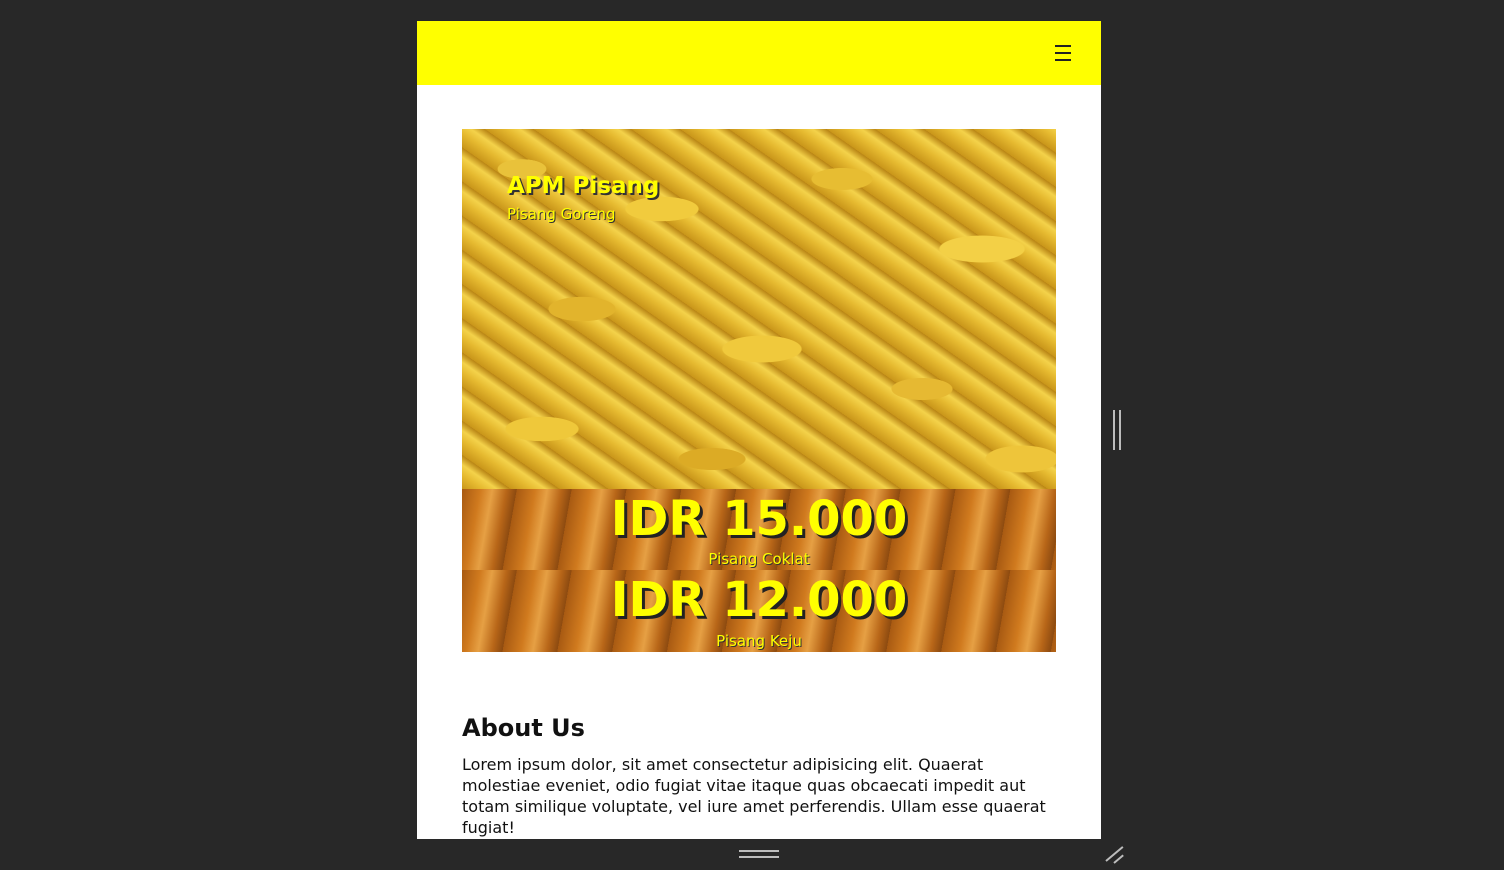 The width and height of the screenshot is (1504, 870). Describe the element at coordinates (759, 854) in the screenshot. I see `resize-handle-horizontal-icon` at that location.